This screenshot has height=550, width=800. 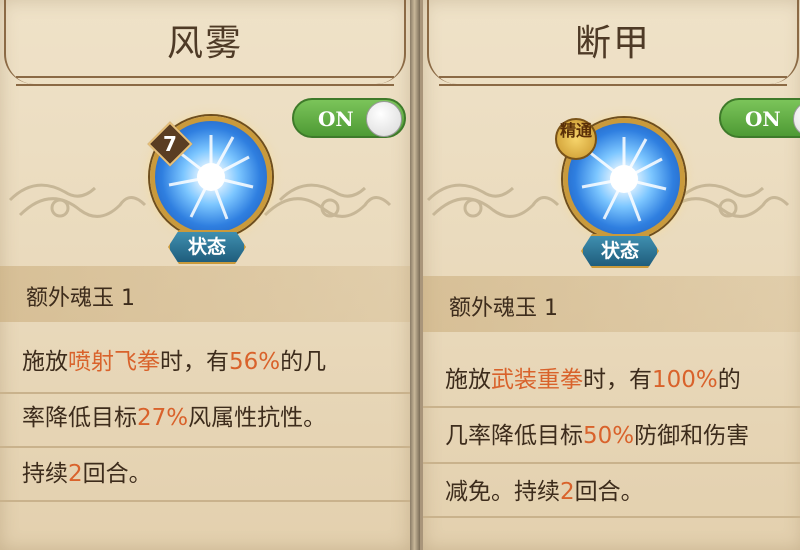 What do you see at coordinates (174, 418) in the screenshot?
I see `desc-line-2: 率降低目标27%风属性抗性。` at bounding box center [174, 418].